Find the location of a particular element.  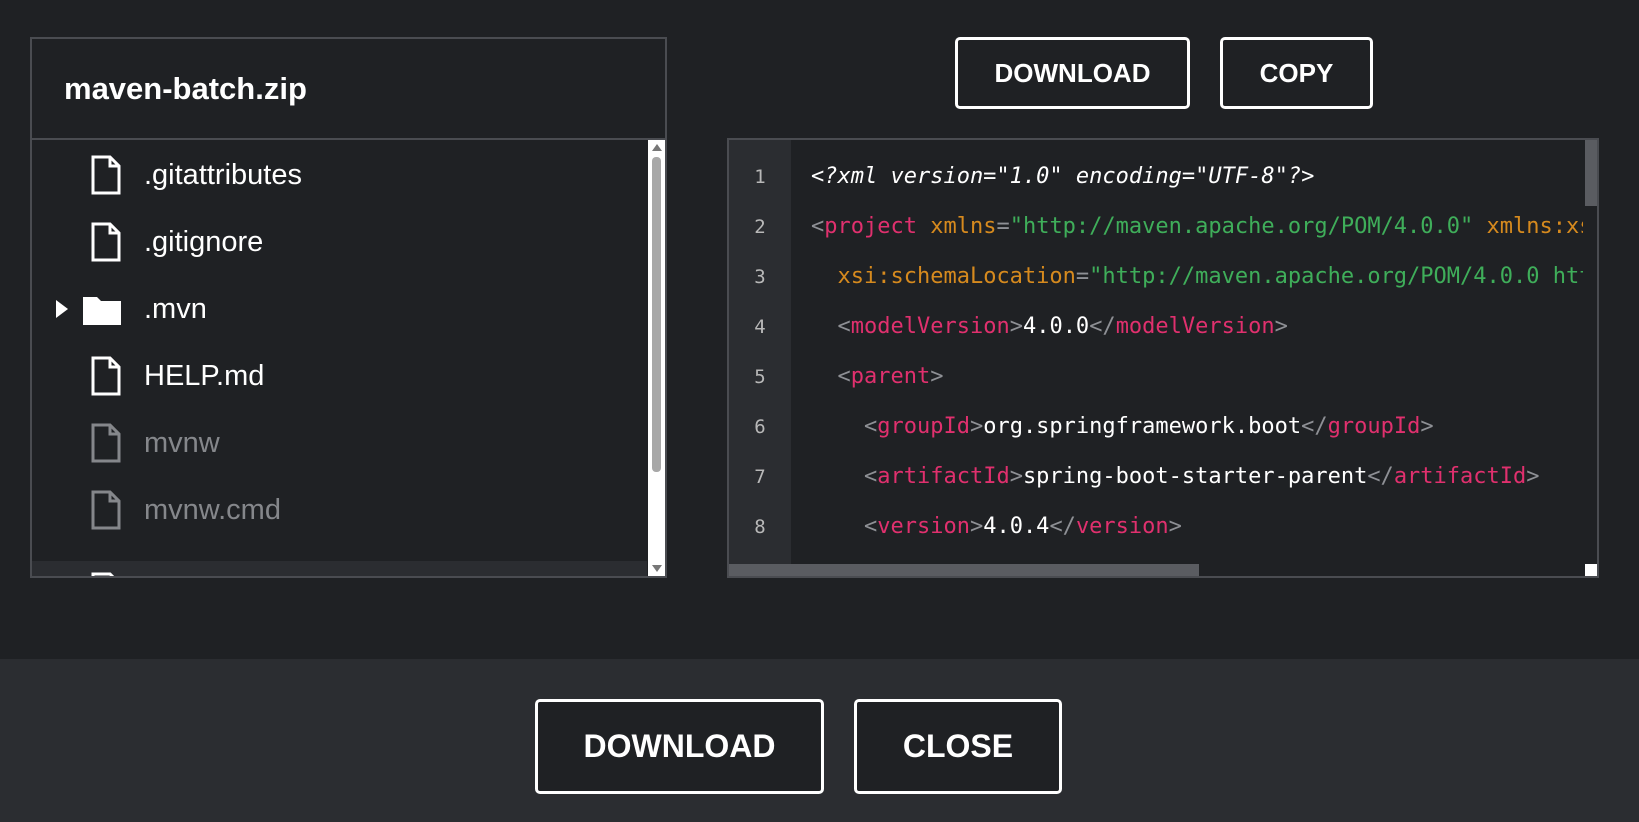

download-file-button: DOWNLOAD is located at coordinates (1072, 73).